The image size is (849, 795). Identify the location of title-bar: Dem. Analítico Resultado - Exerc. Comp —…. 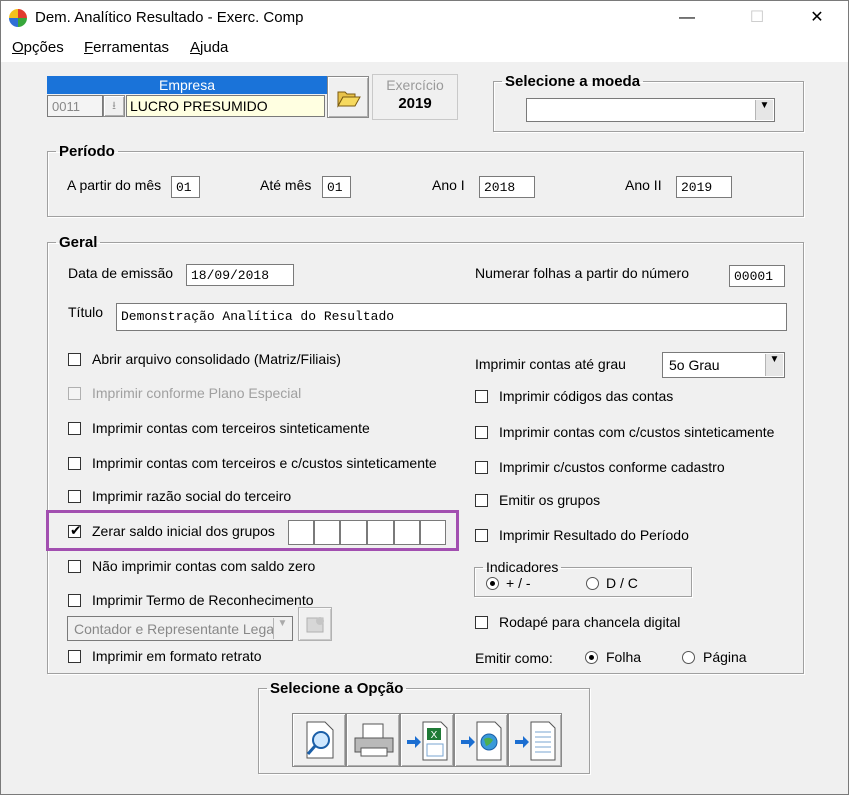
(424, 17).